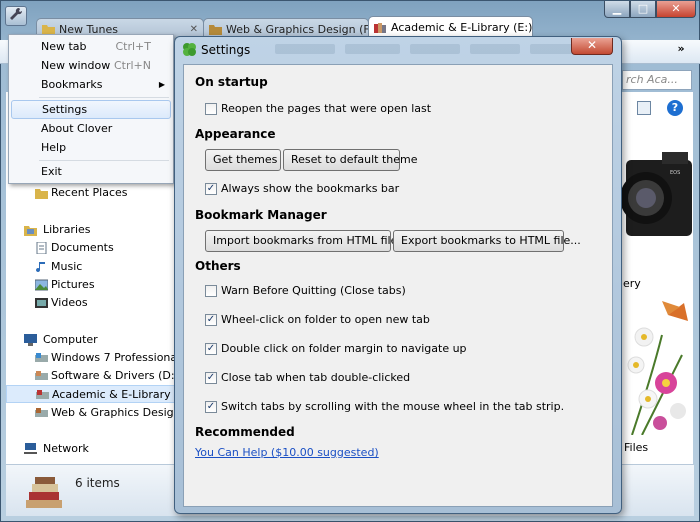  I want to click on nav-music: Music, so click(91, 267).